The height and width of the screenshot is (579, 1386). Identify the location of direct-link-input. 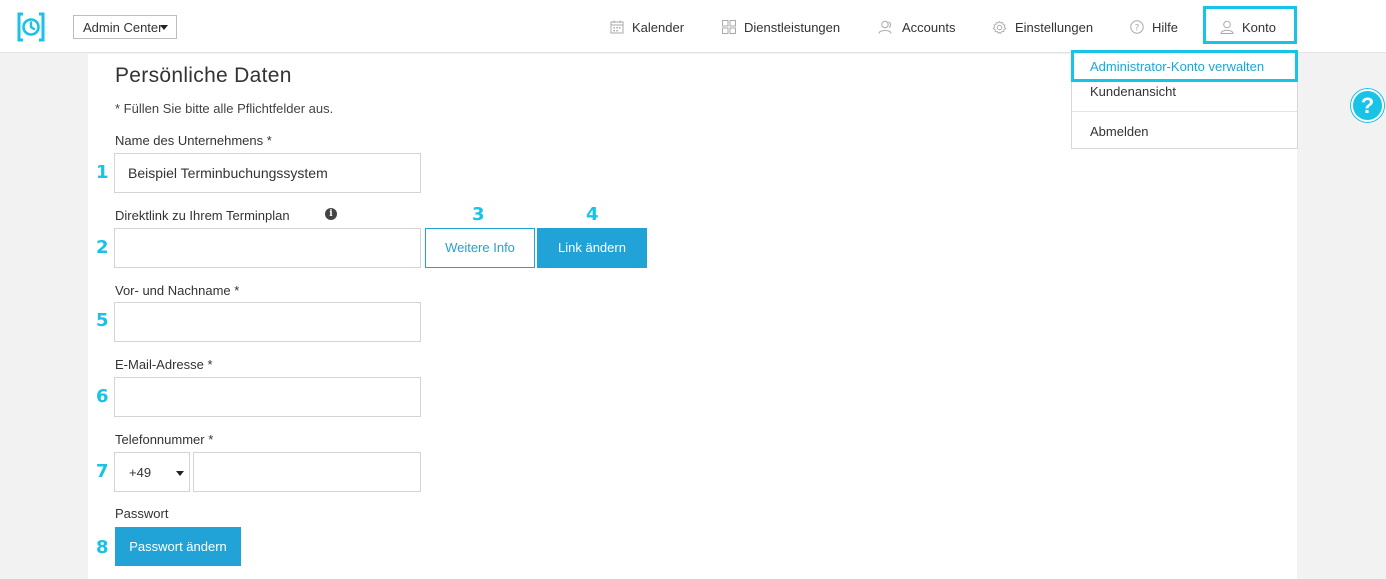
(267, 248).